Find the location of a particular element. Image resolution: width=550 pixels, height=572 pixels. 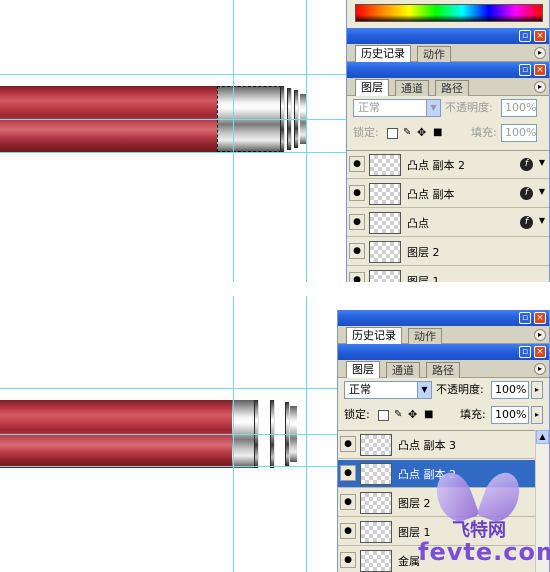

lock-label: 锁定: is located at coordinates (366, 132).